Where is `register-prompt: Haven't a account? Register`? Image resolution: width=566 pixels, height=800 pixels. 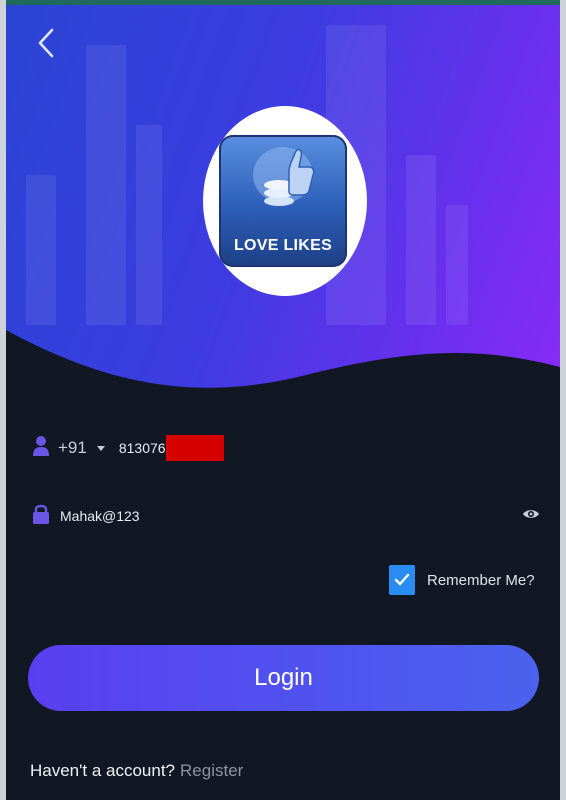 register-prompt: Haven't a account? Register is located at coordinates (136, 771).